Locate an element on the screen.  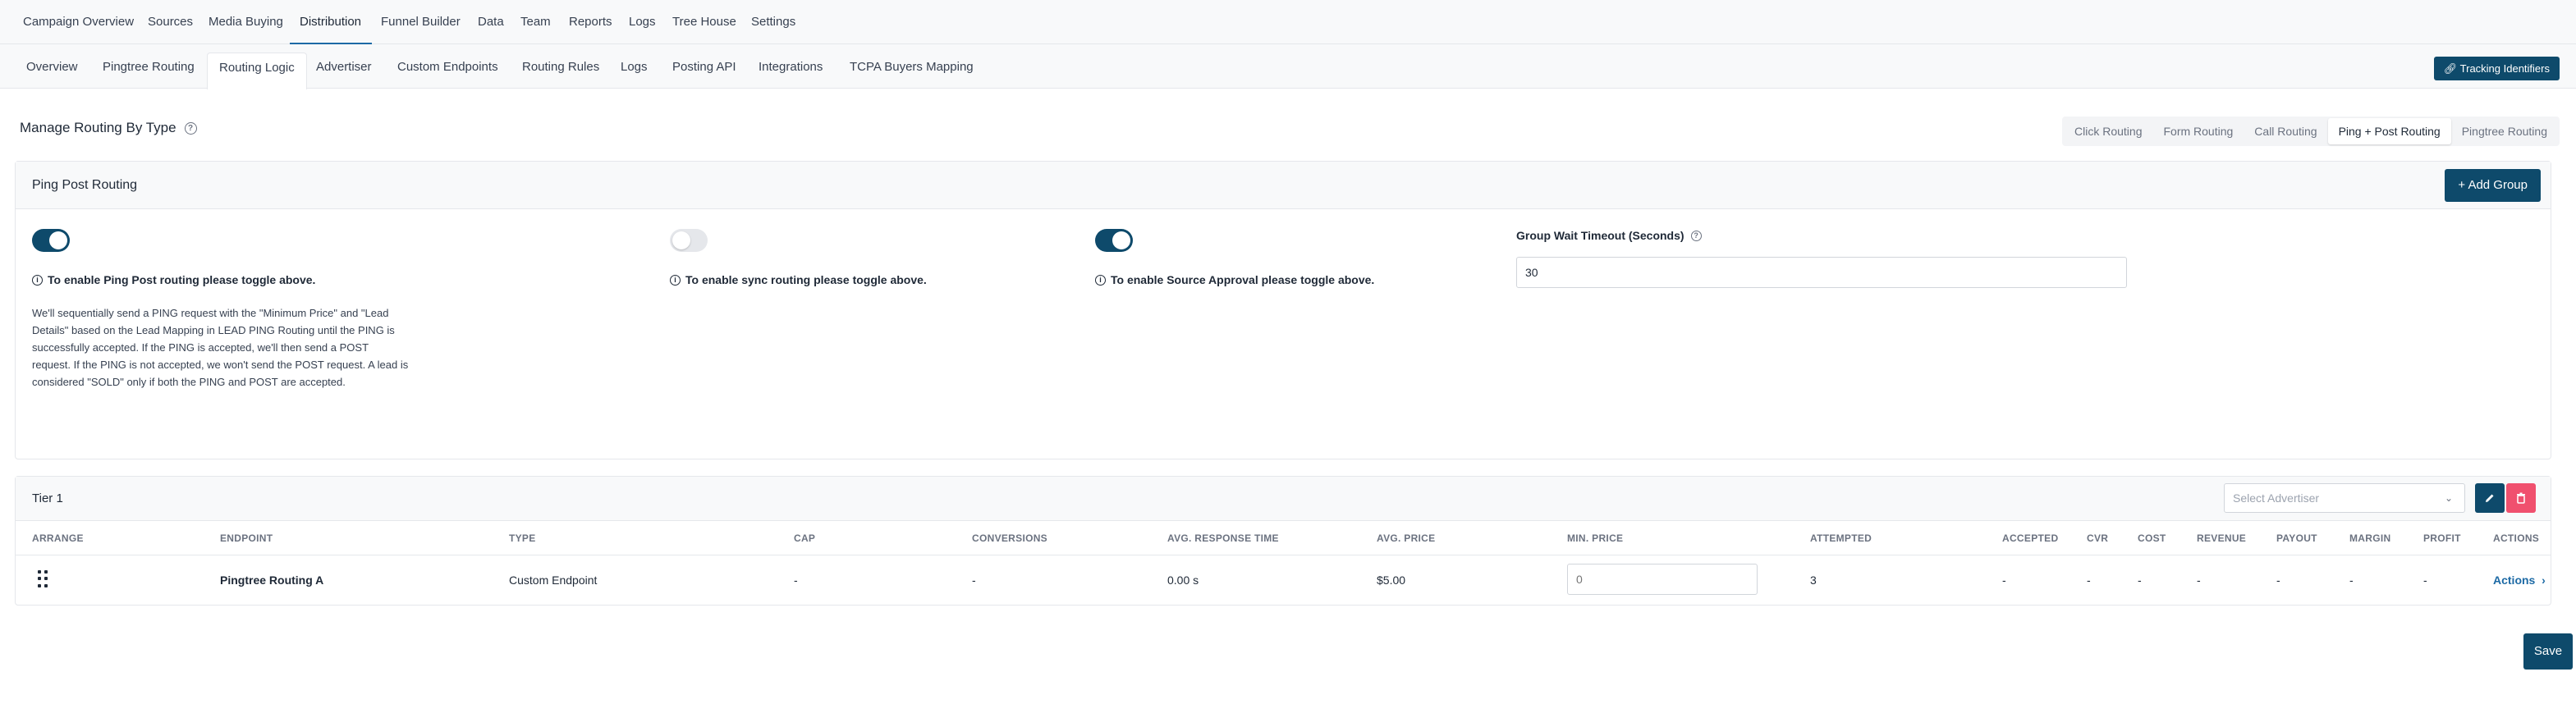
cell-accepted: - is located at coordinates (2004, 581).